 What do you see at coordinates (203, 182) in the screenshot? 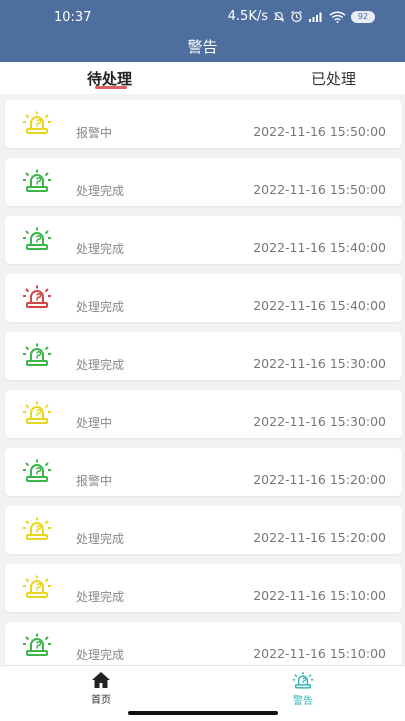
I see `alert-row: 处理完成 2022-11-16 15:50:00` at bounding box center [203, 182].